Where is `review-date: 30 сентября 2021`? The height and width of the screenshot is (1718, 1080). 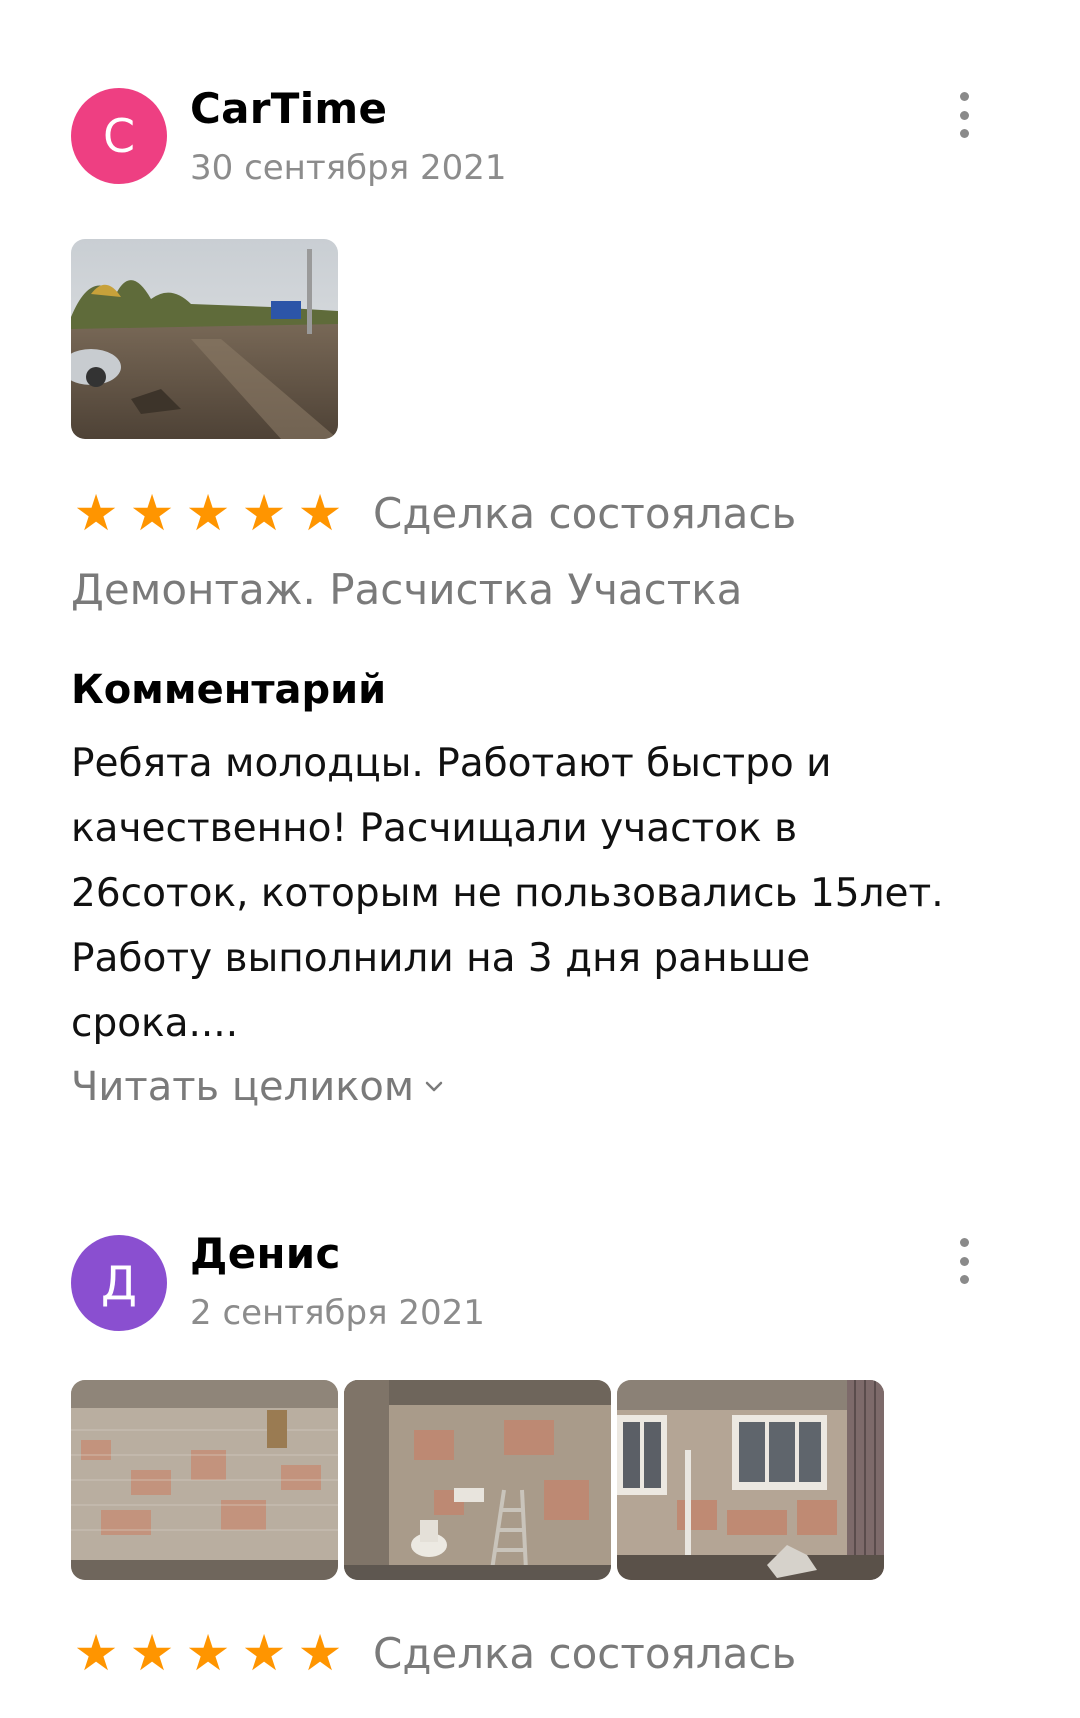 review-date: 30 сентября 2021 is located at coordinates (348, 168).